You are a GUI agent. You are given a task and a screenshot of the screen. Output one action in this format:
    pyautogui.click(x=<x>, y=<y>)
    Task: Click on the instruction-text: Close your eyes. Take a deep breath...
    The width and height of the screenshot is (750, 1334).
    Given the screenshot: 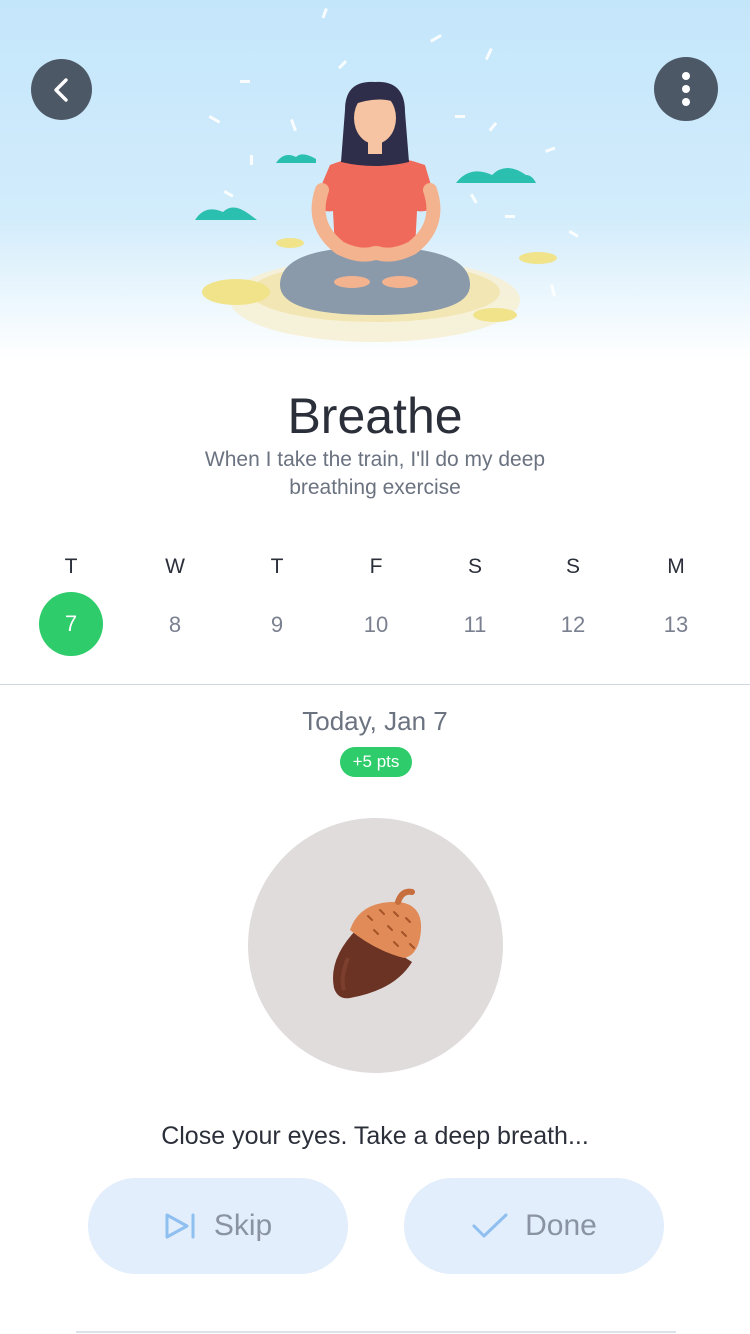 What is the action you would take?
    pyautogui.click(x=375, y=1136)
    